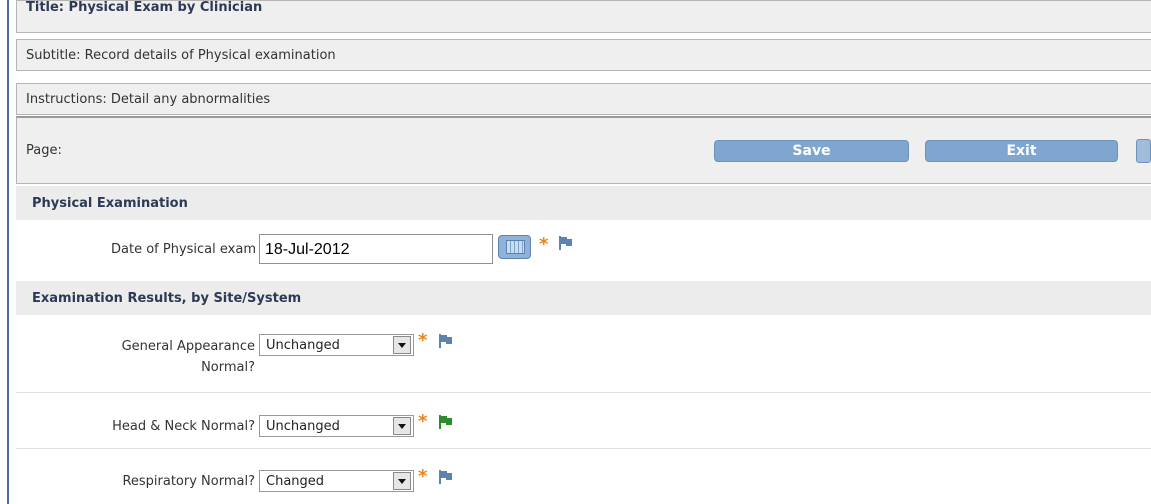 This screenshot has width=1151, height=504. What do you see at coordinates (583, 99) in the screenshot?
I see `form-instructions-row: Instructions: Detail any abnormalities` at bounding box center [583, 99].